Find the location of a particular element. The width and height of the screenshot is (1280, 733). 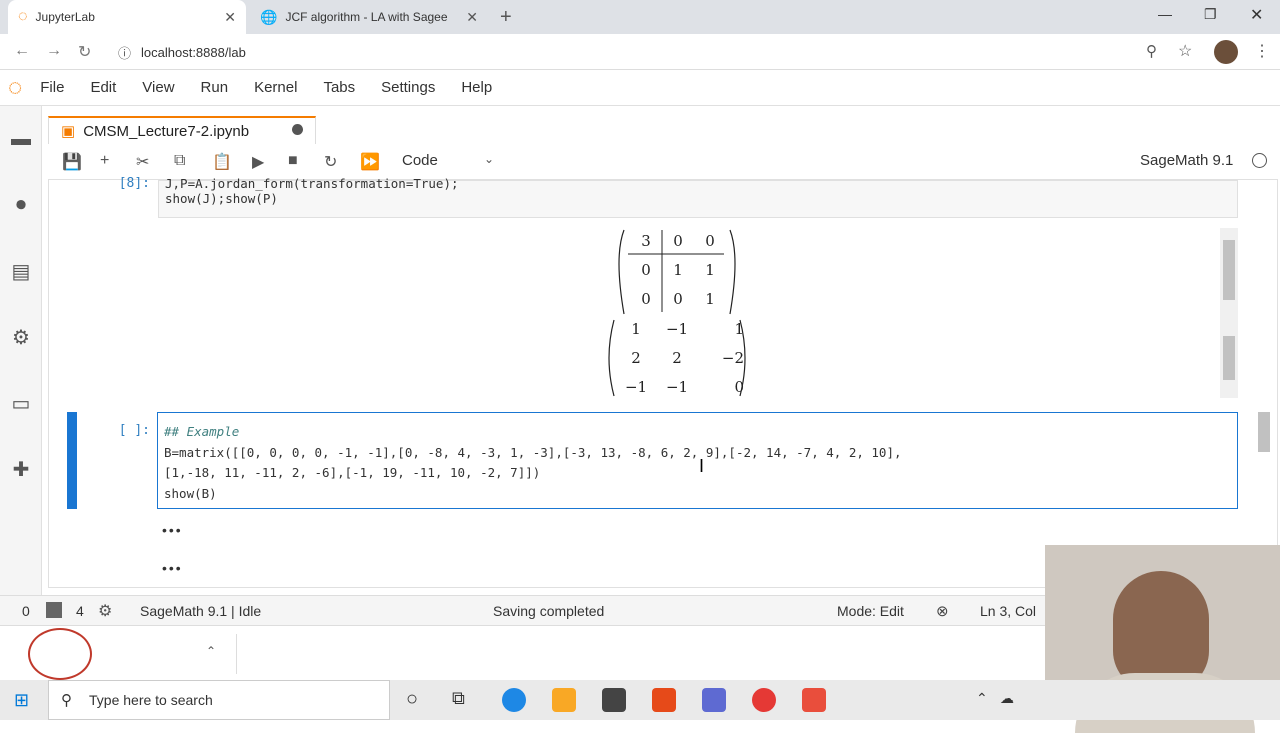

file-explorer-icon is located at coordinates (564, 700).